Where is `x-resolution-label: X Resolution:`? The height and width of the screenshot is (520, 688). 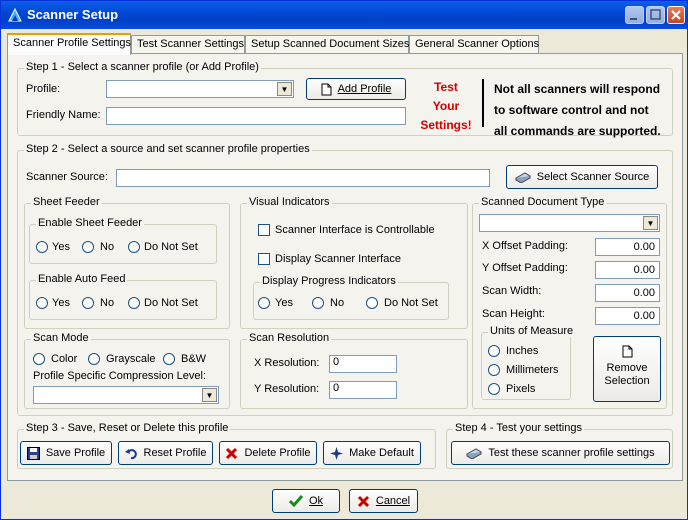 x-resolution-label: X Resolution: is located at coordinates (287, 363).